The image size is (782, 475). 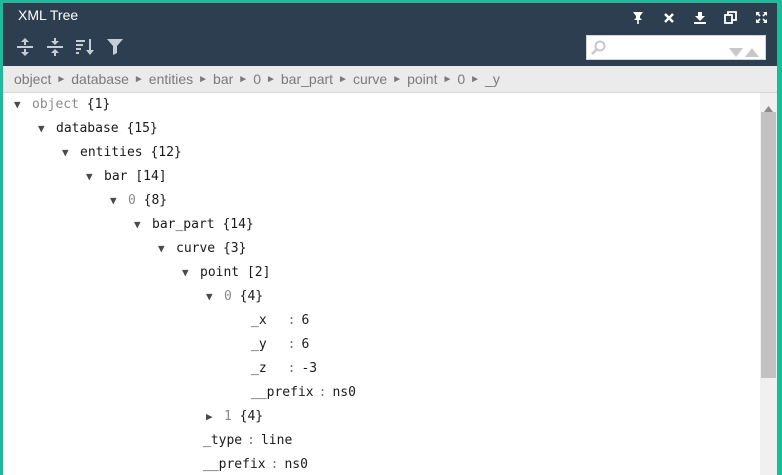 I want to click on collapse-all-icon, so click(x=54, y=47).